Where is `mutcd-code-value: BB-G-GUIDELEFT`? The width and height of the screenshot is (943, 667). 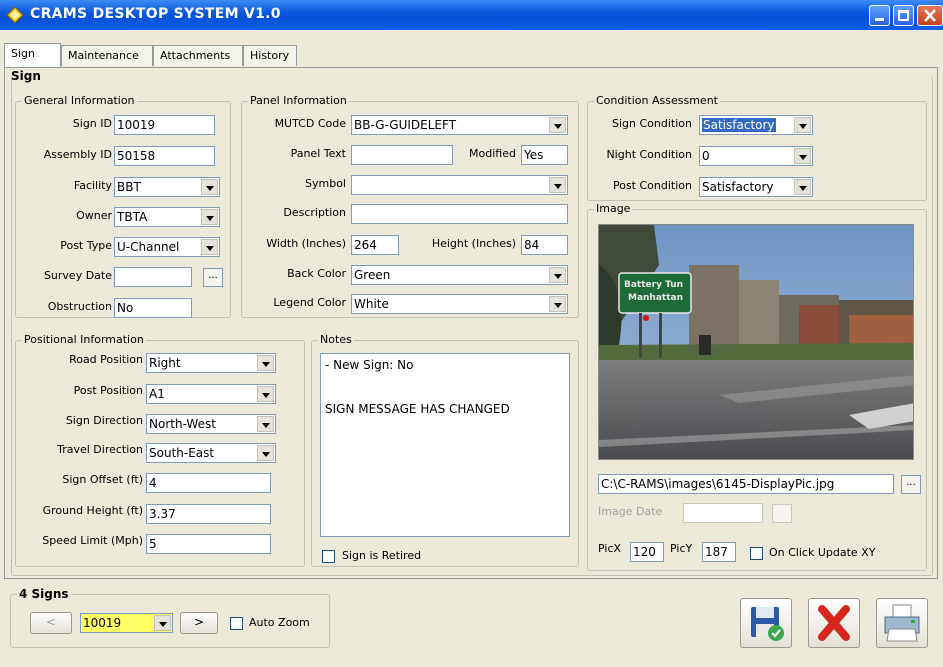
mutcd-code-value: BB-G-GUIDELEFT is located at coordinates (405, 125).